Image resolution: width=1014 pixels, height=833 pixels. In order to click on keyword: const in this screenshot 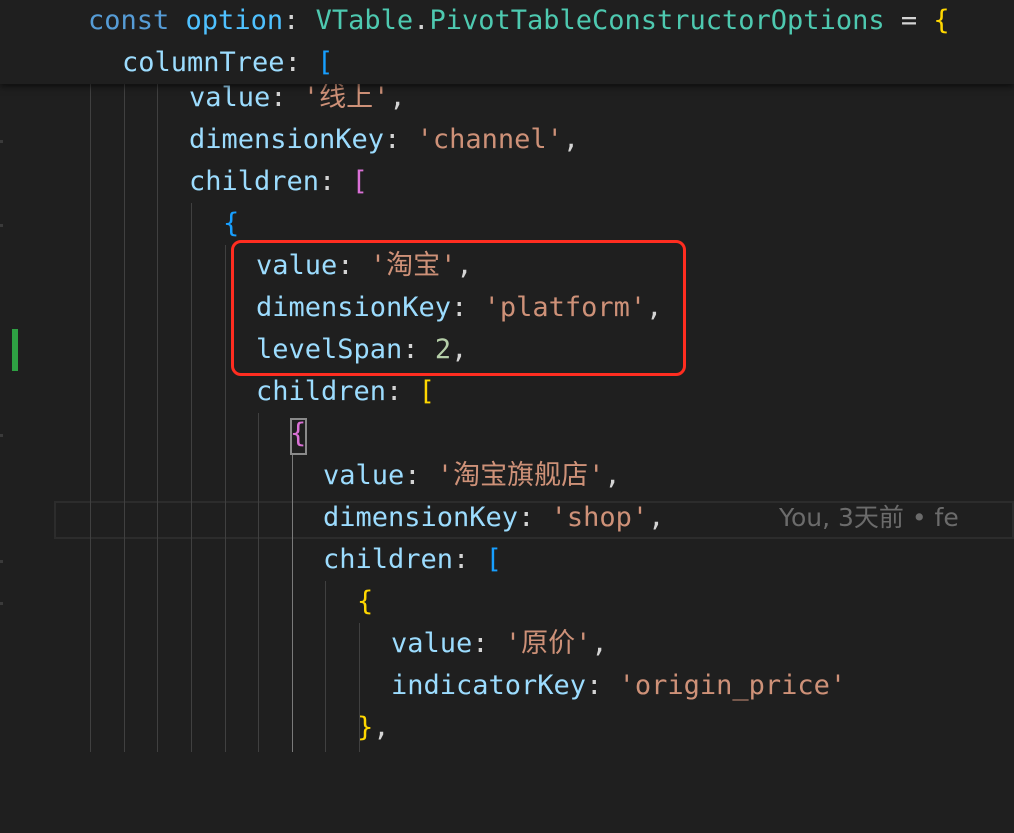, I will do `click(129, 20)`.